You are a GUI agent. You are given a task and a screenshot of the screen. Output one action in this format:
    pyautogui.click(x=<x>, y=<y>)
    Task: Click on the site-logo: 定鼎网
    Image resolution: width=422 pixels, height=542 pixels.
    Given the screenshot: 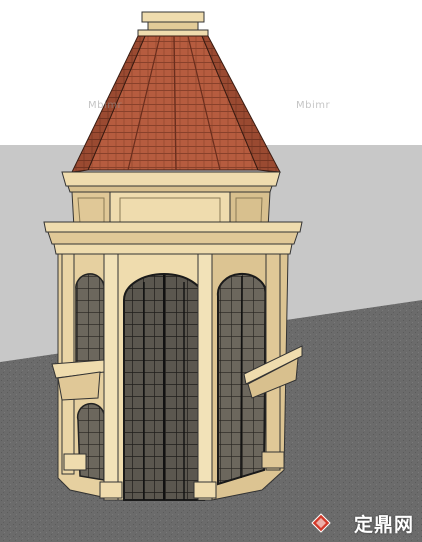 What is the action you would take?
    pyautogui.click(x=384, y=523)
    